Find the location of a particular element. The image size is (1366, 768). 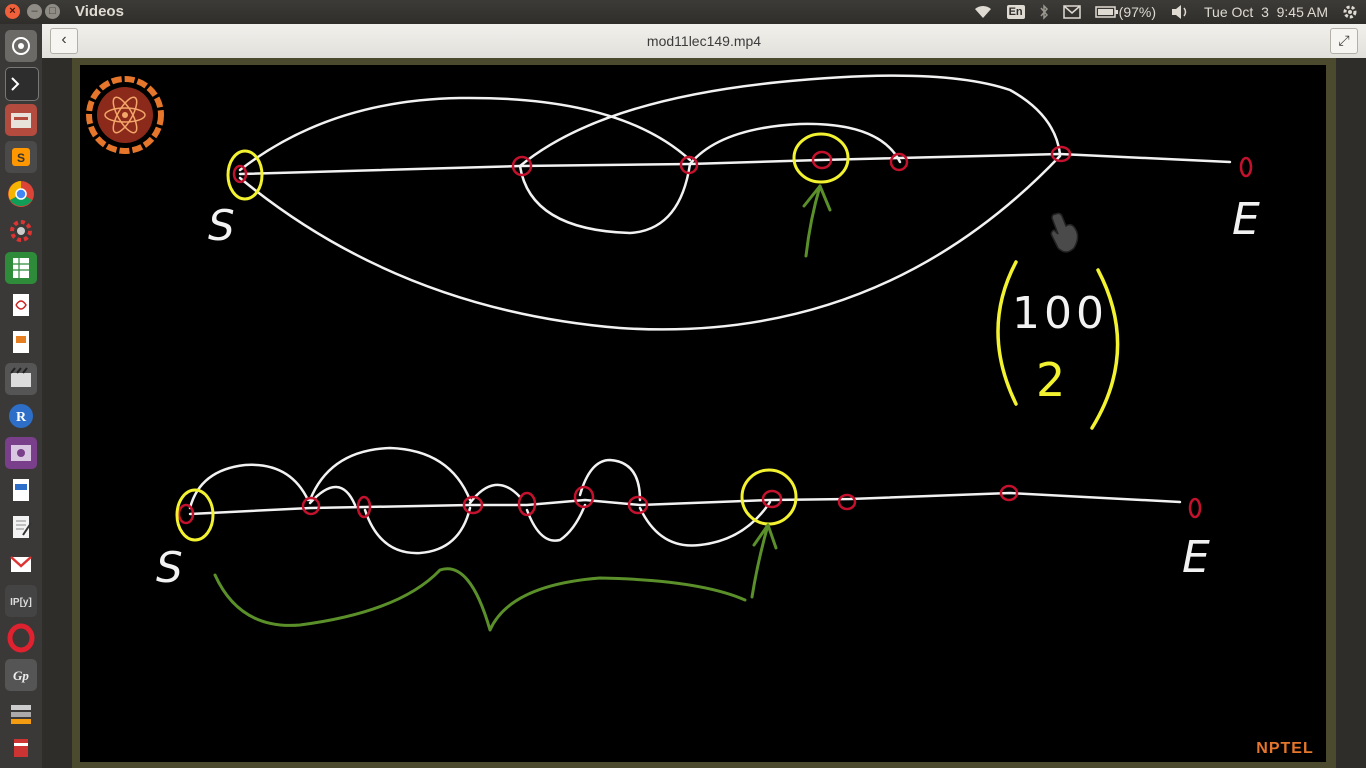

svg-text: R is located at coordinates (21, 417).